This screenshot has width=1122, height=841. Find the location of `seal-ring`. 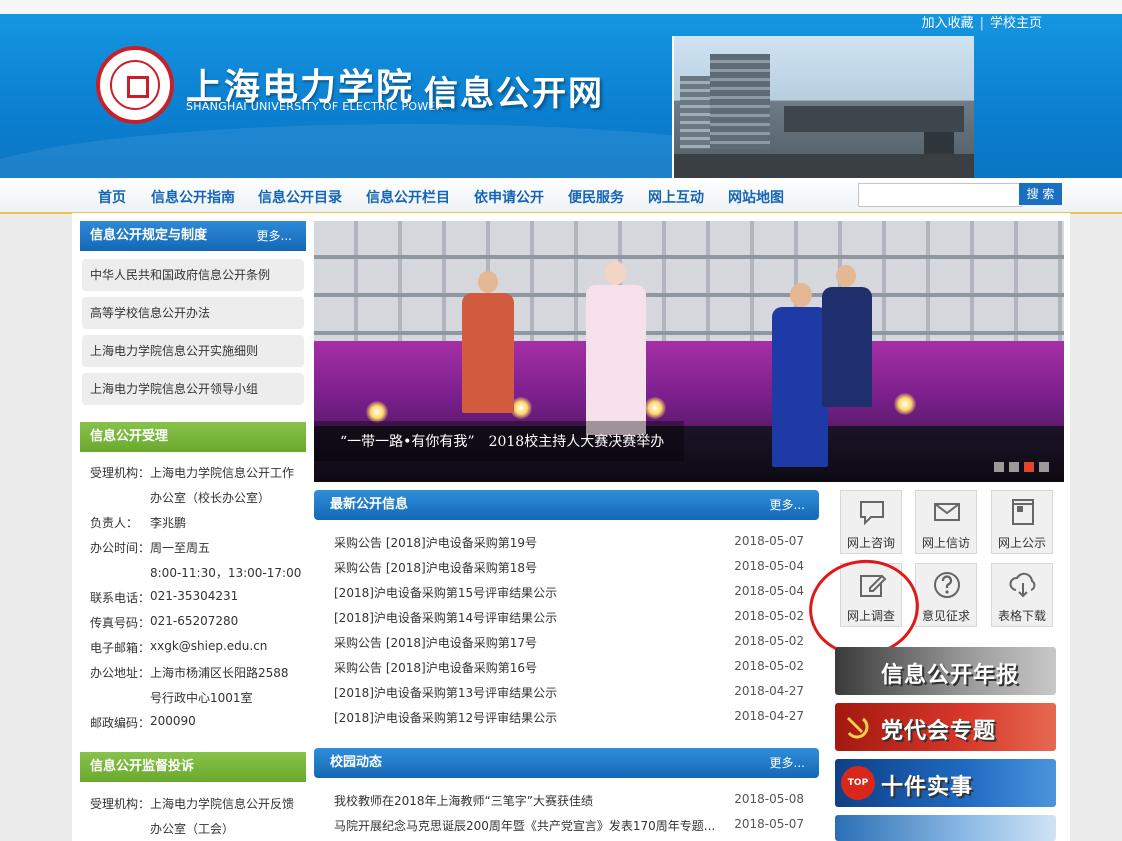

seal-ring is located at coordinates (135, 85).